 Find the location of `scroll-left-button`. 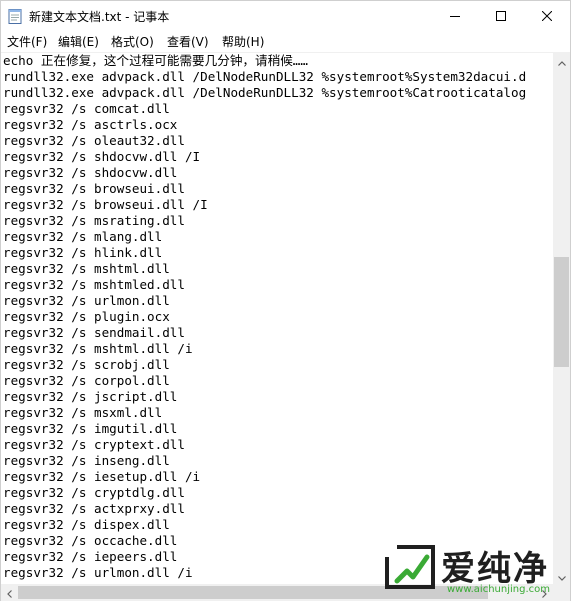

scroll-left-button is located at coordinates (9, 592).